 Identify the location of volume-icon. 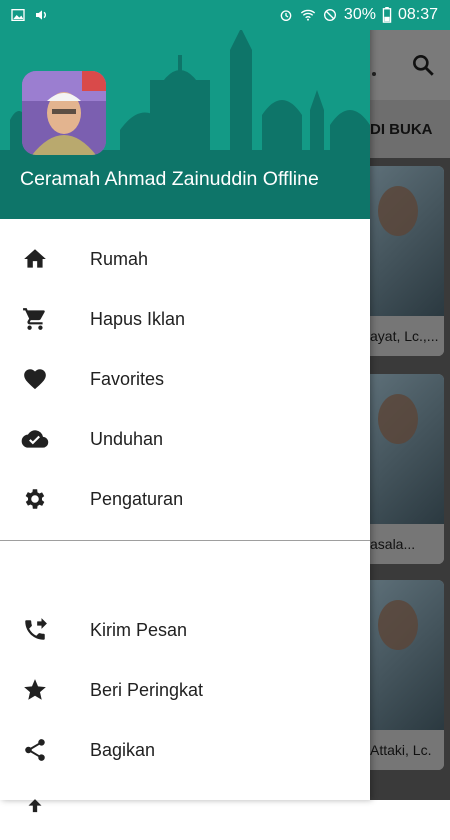
(41, 15).